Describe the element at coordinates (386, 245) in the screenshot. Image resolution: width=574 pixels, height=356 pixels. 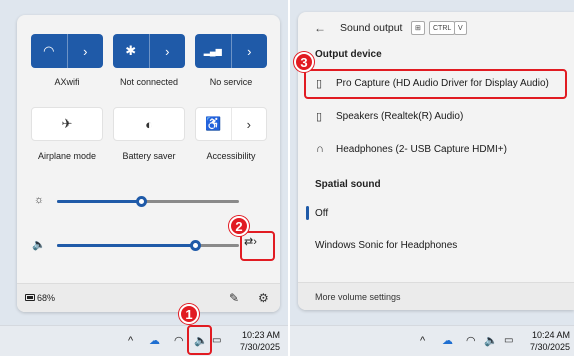
I see `spatial-option-label: Windows Sonic for Headphones` at that location.